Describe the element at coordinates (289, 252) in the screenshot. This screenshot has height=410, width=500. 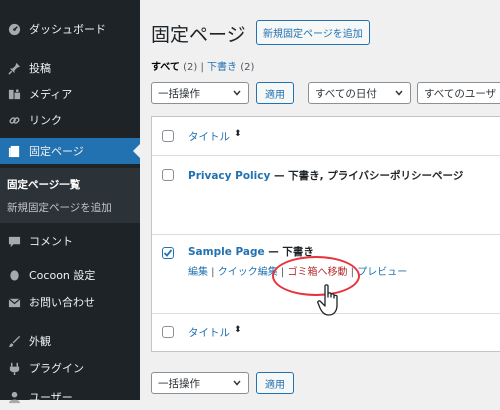
I see `post-state: — 下書き` at that location.